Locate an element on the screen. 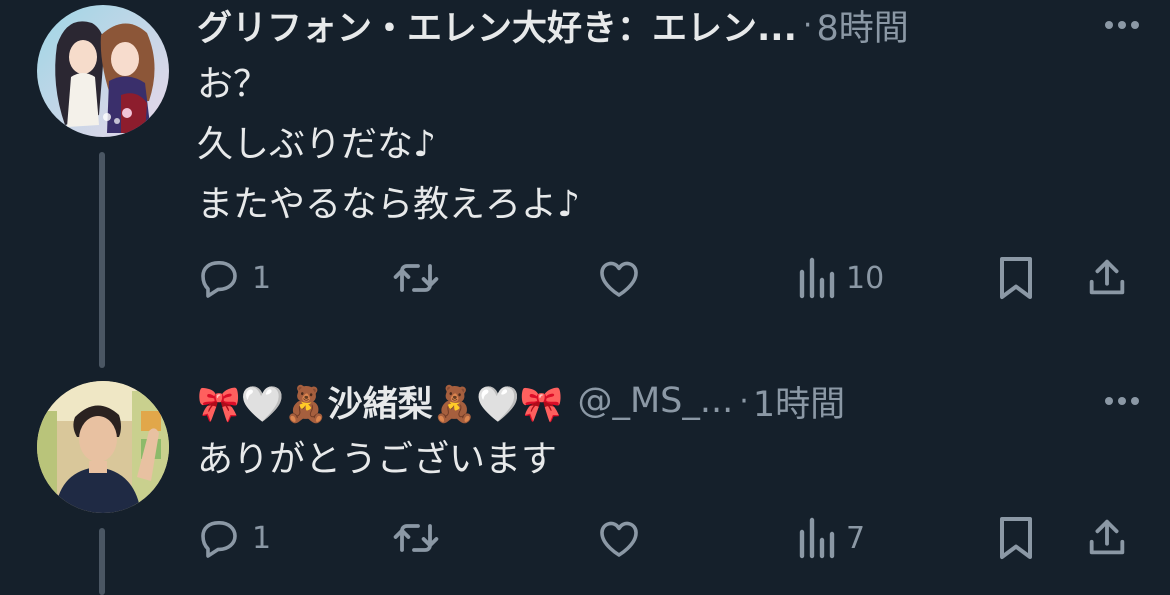 The height and width of the screenshot is (595, 1170). tweet-text-line: またやるなら教えろよ♪ is located at coordinates (388, 204).